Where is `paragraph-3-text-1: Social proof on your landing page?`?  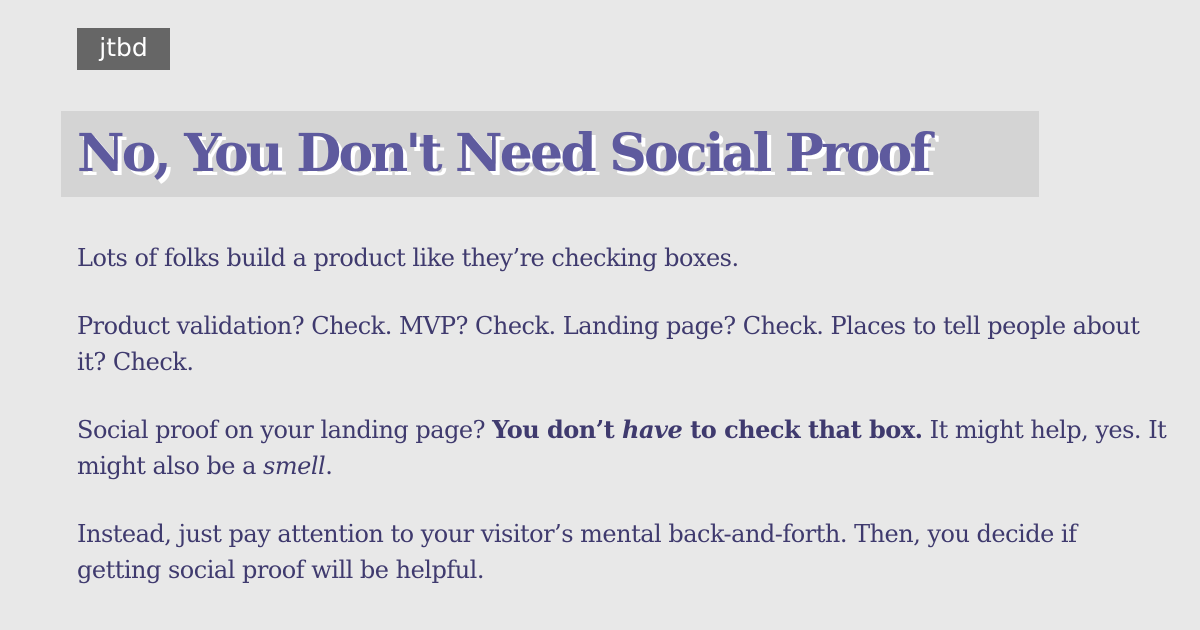
paragraph-3-text-1: Social proof on your landing page? is located at coordinates (285, 430).